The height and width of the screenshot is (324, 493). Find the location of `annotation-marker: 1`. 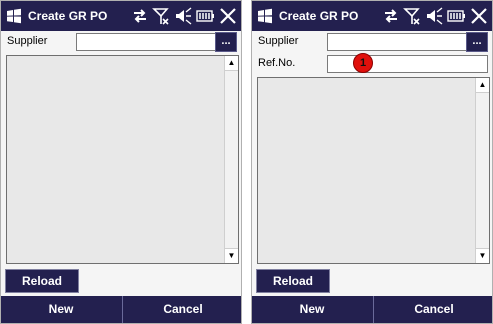

annotation-marker: 1 is located at coordinates (363, 63).